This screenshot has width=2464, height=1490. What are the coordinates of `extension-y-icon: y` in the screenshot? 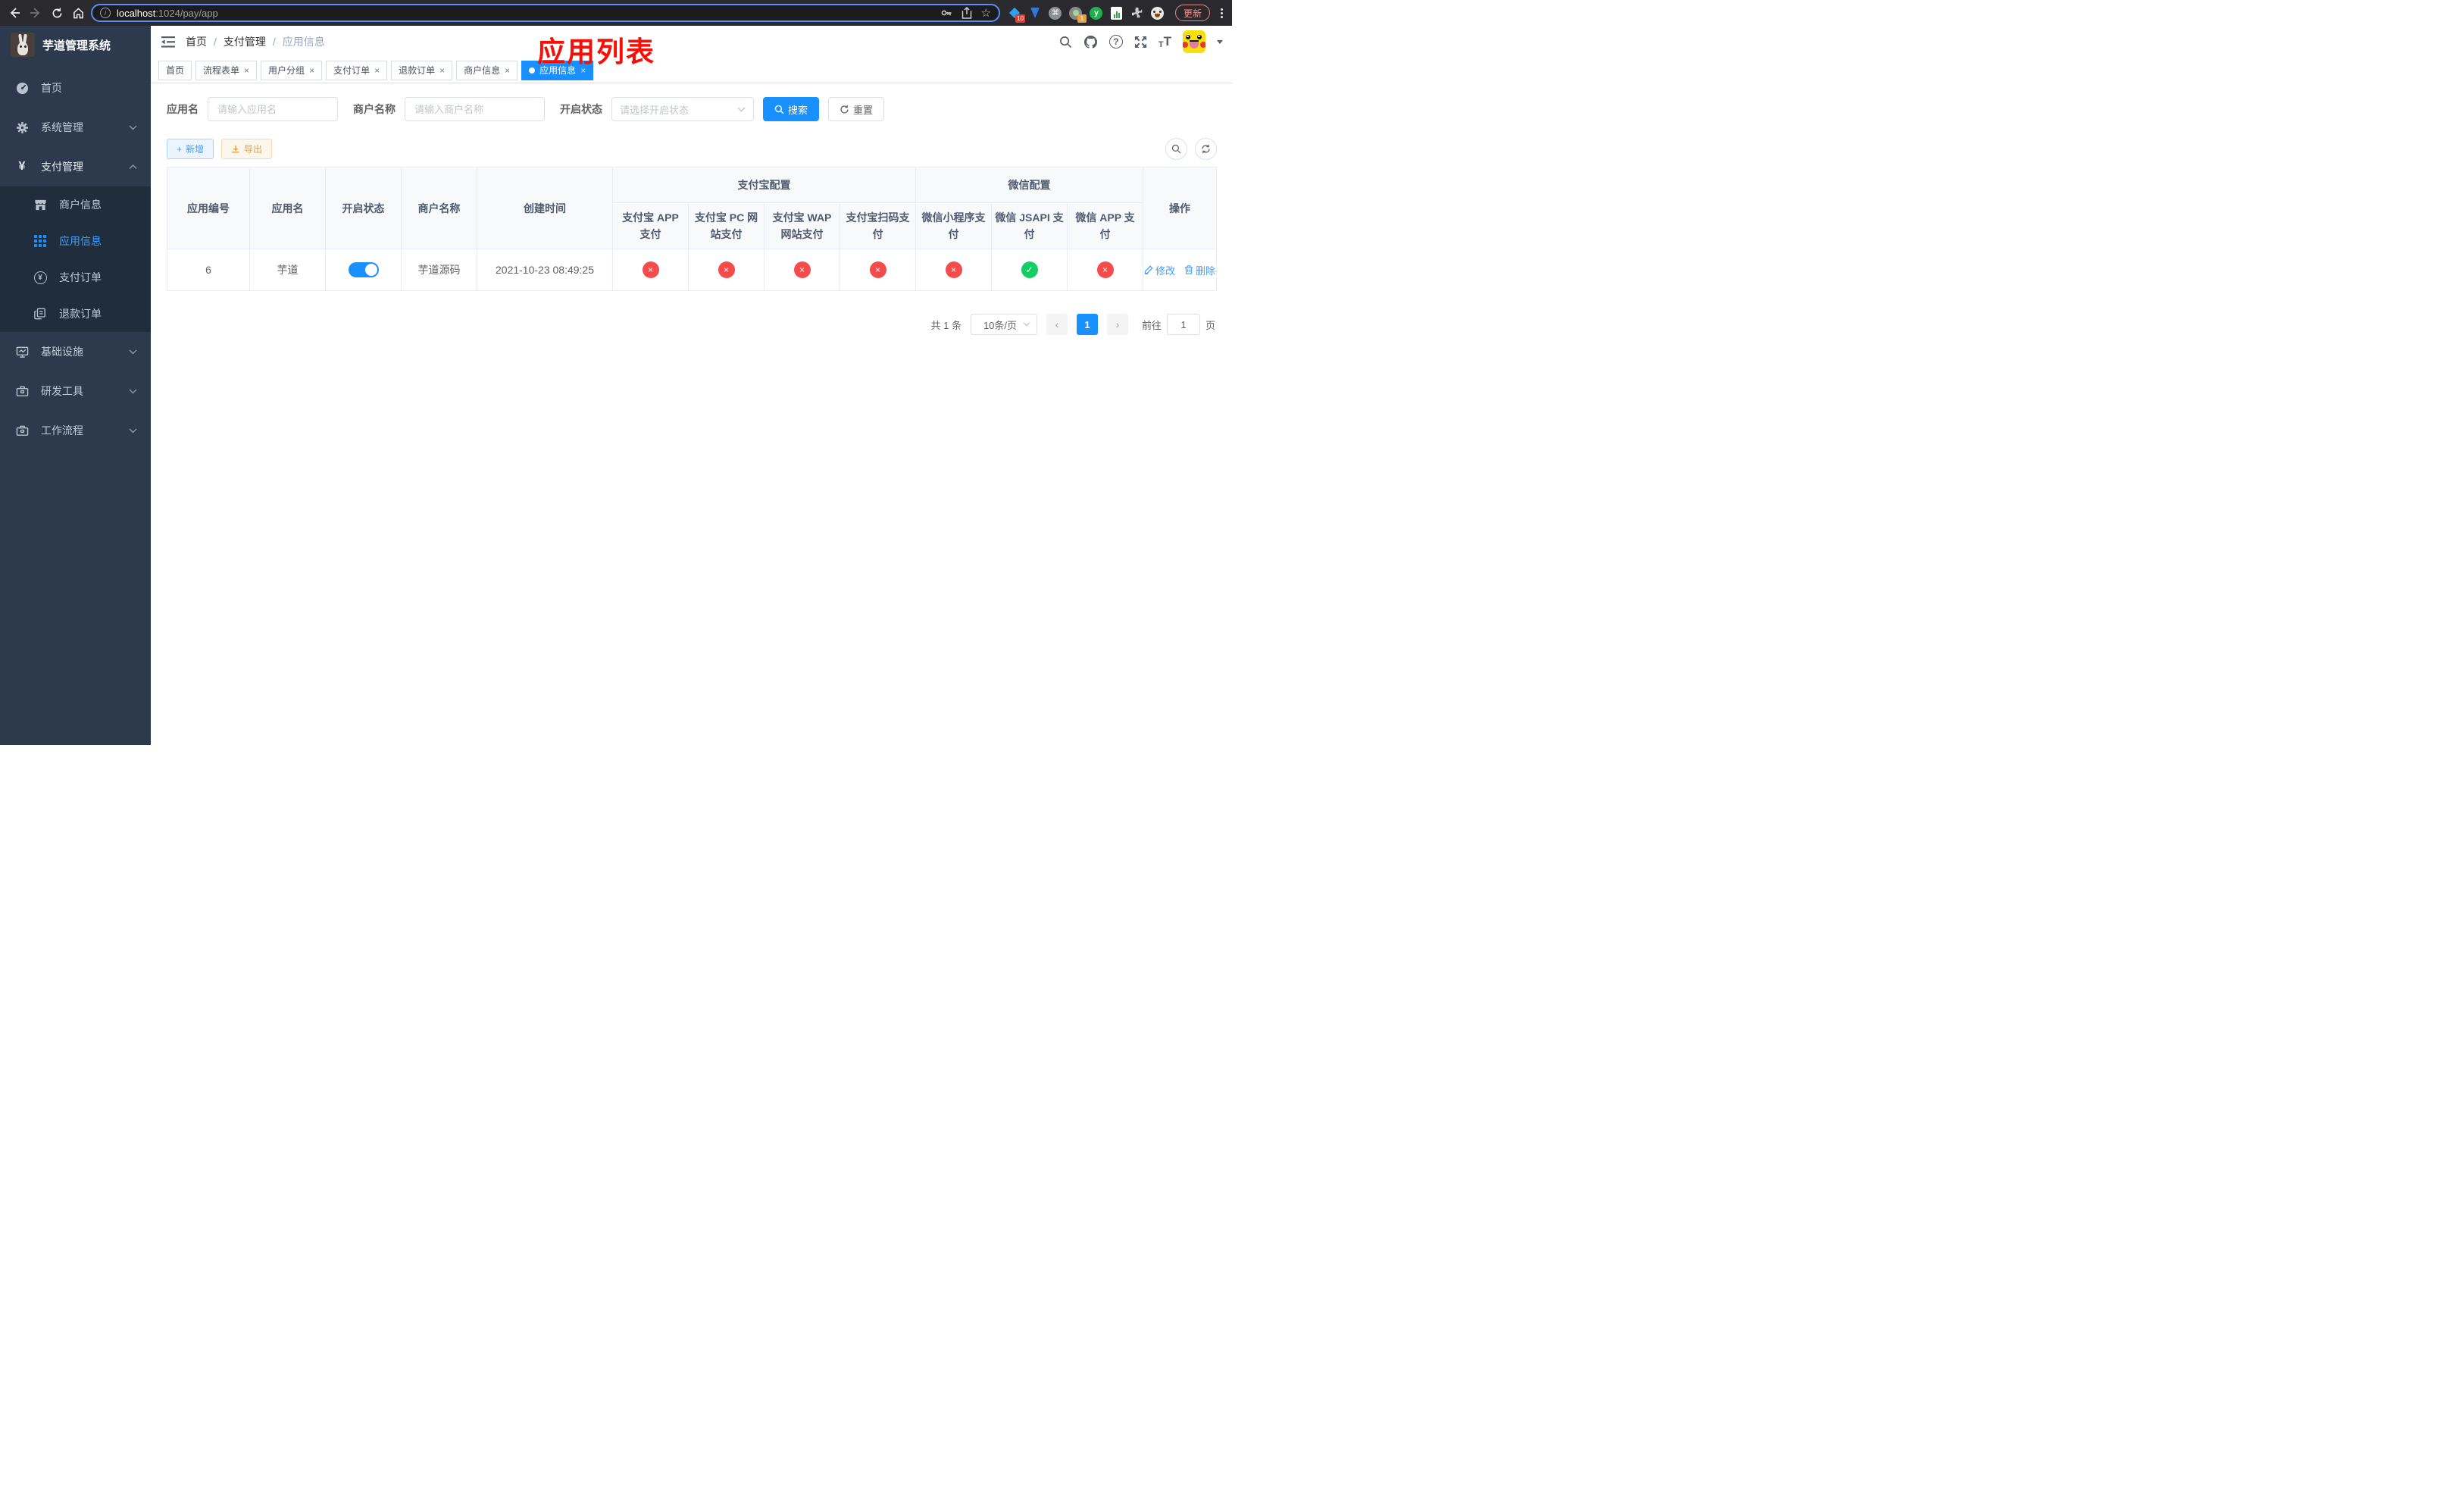 It's located at (1096, 13).